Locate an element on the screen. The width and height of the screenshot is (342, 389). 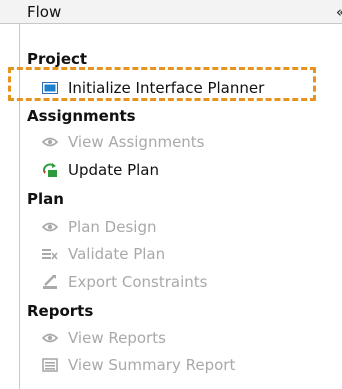
validate-plan-label: Validate Plan is located at coordinates (117, 254).